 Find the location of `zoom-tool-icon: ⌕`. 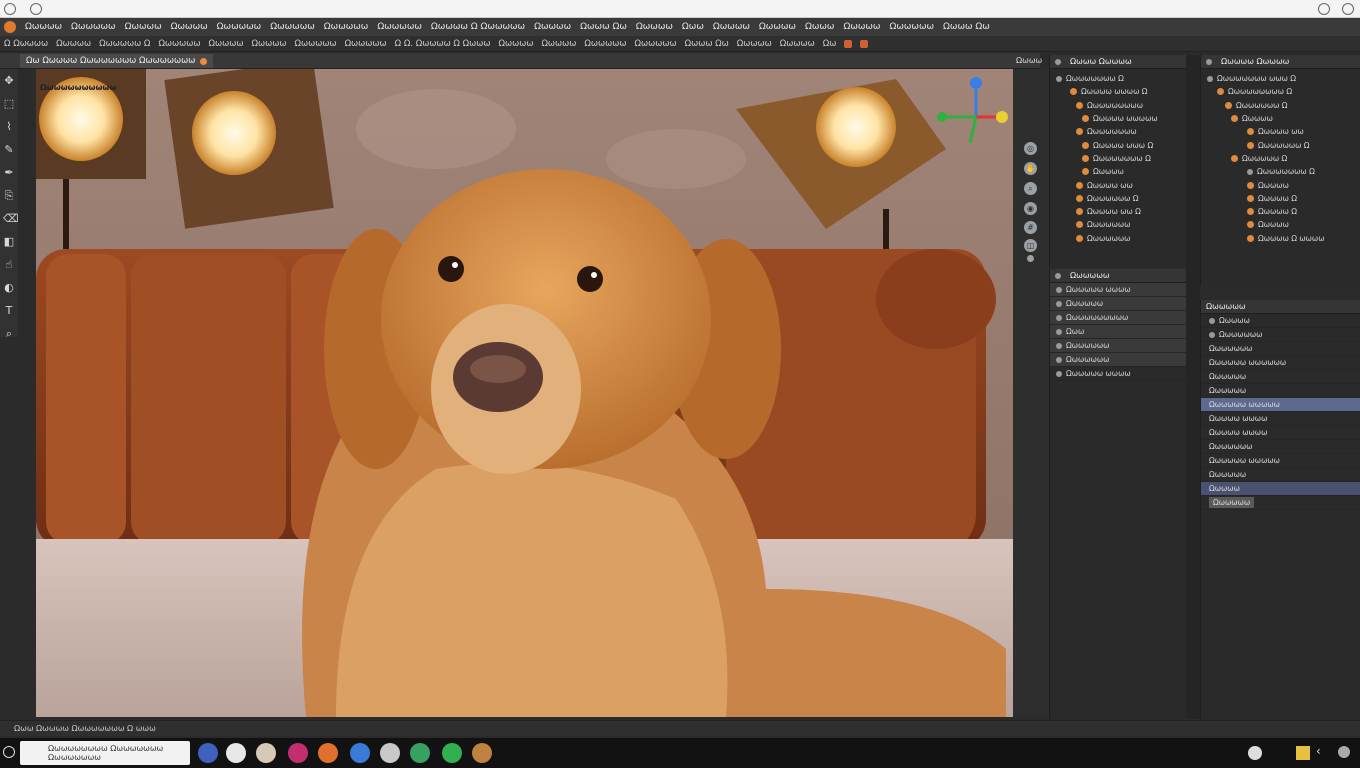

zoom-tool-icon: ⌕ is located at coordinates (9, 333).